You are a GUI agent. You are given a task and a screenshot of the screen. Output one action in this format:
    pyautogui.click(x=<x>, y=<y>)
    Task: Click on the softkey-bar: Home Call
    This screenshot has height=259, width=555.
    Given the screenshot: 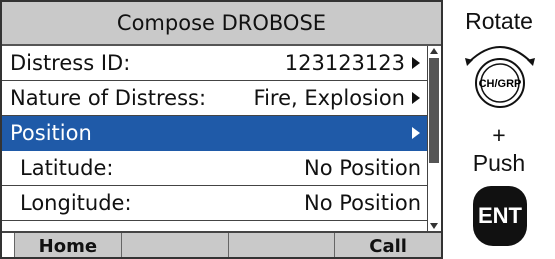 What is the action you would take?
    pyautogui.click(x=221, y=244)
    